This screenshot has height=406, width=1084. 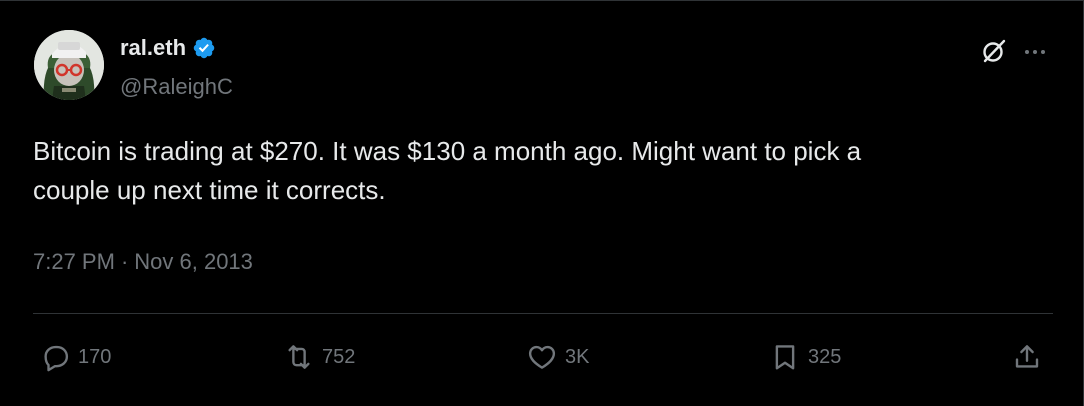 What do you see at coordinates (805, 357) in the screenshot?
I see `bookmark-button: 325` at bounding box center [805, 357].